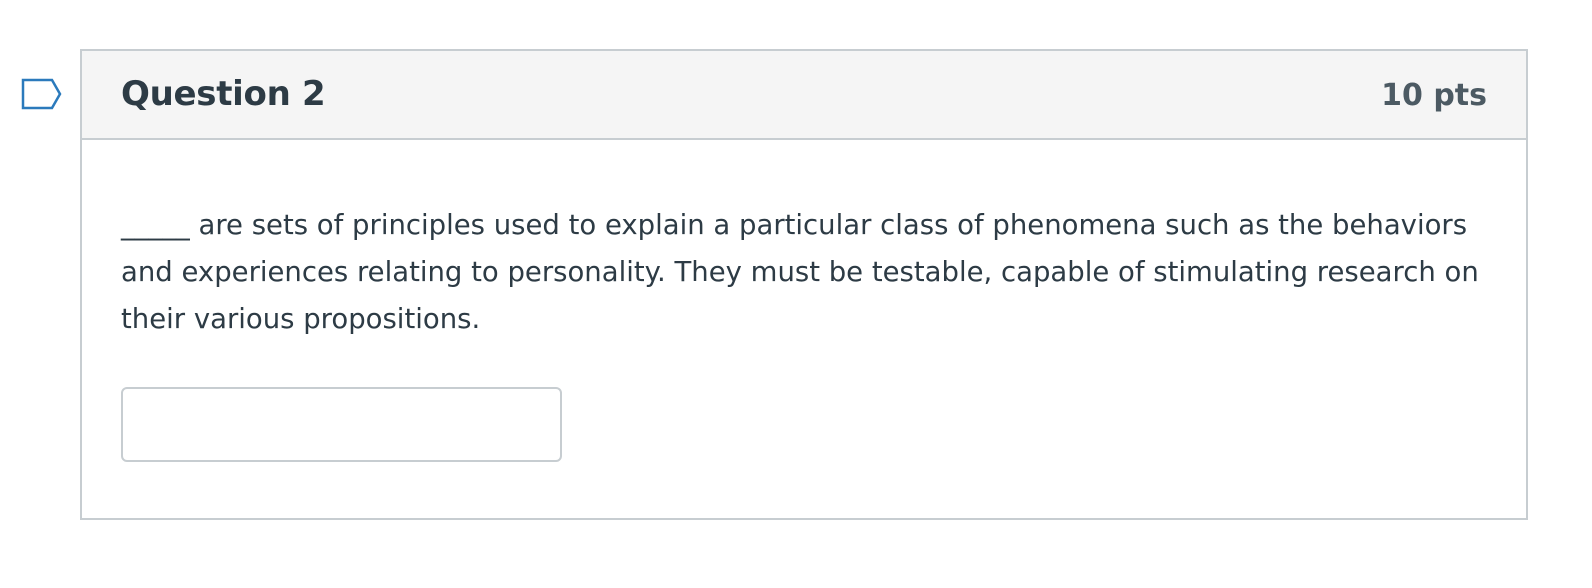  I want to click on flag-question-icon, so click(42, 94).